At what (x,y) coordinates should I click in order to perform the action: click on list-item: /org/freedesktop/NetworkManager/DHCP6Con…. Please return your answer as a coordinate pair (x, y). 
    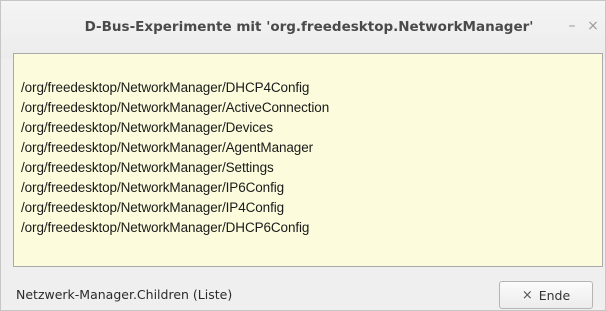
    Looking at the image, I should click on (175, 228).